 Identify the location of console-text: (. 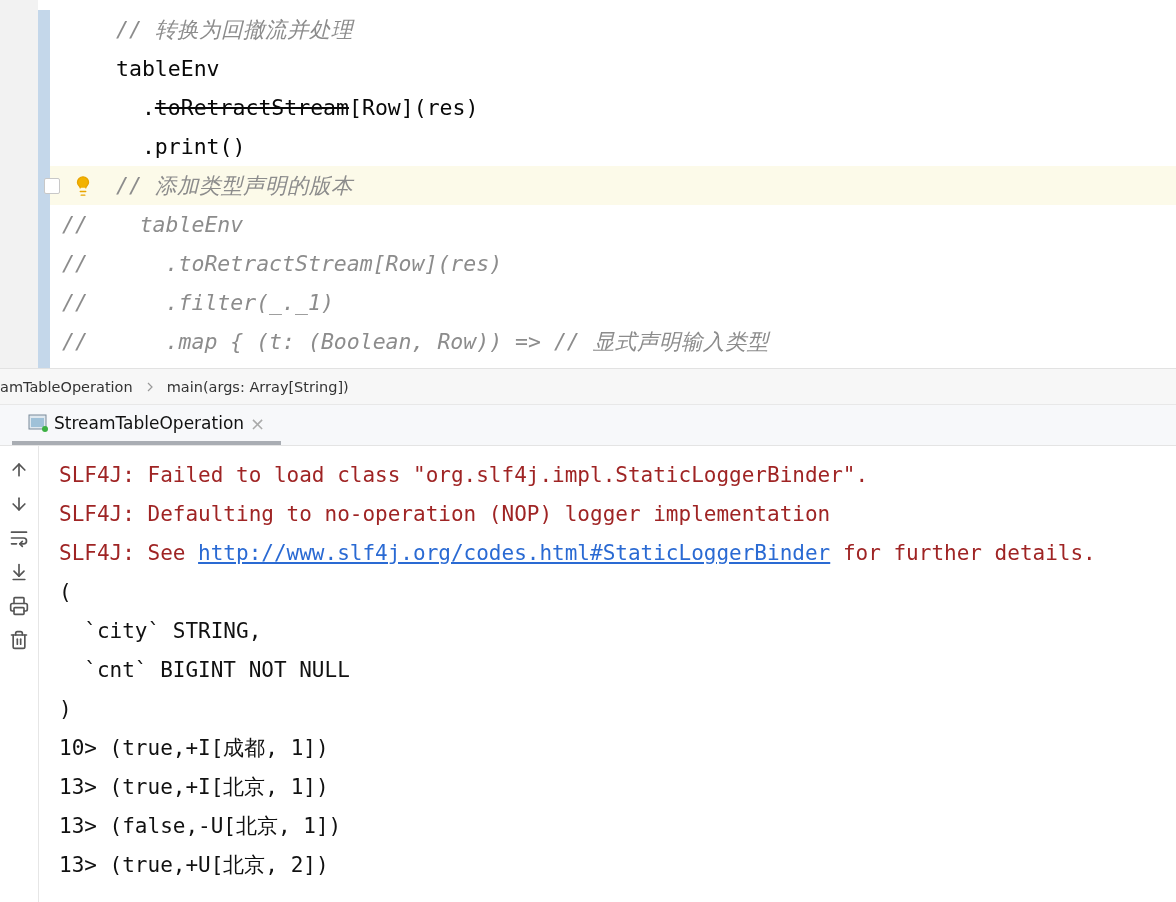
(65, 591).